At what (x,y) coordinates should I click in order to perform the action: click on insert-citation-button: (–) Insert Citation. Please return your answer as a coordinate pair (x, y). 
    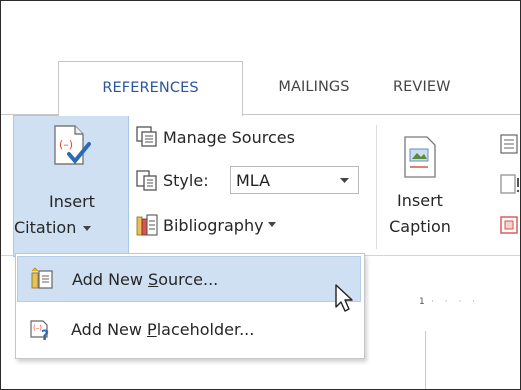
    Looking at the image, I should click on (71, 186).